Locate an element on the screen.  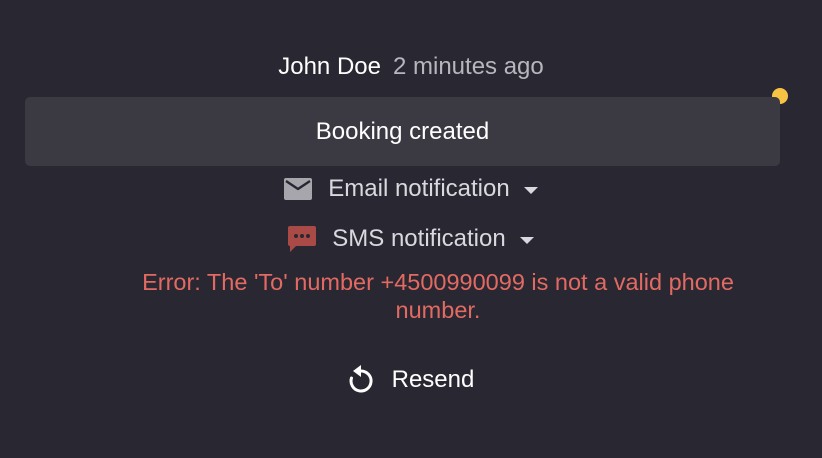
sms-notification-toggle: SMS notification is located at coordinates (411, 239).